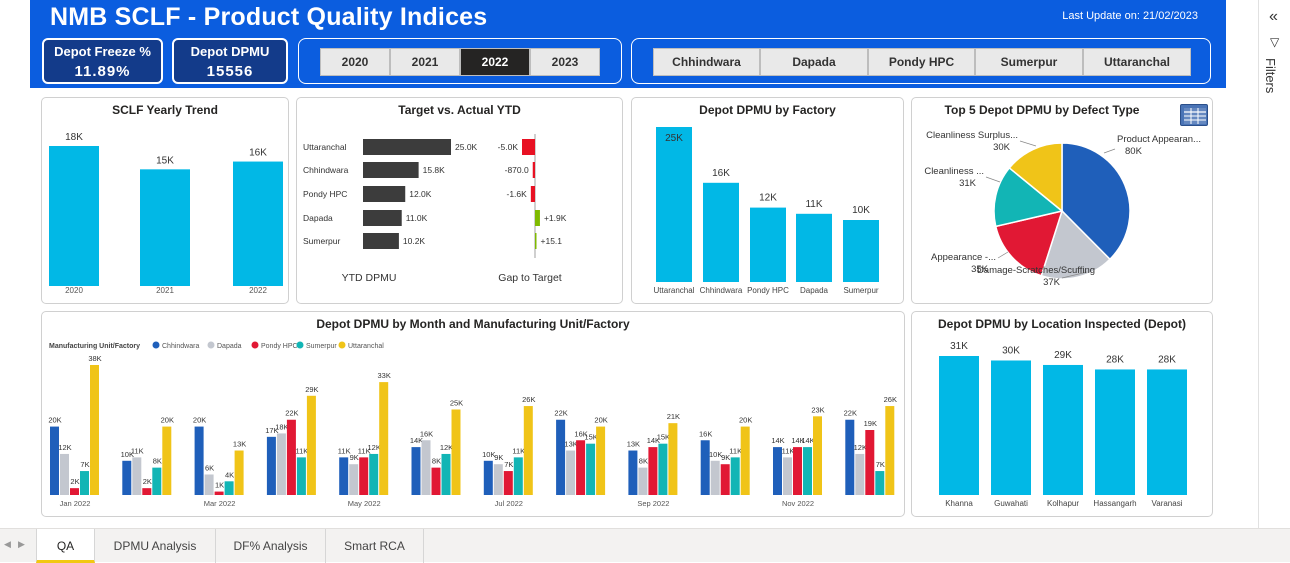  I want to click on yearly-trend-visual: SCLF Yearly Trend 18K 2020 15K 2021 16K 2022, so click(165, 200).